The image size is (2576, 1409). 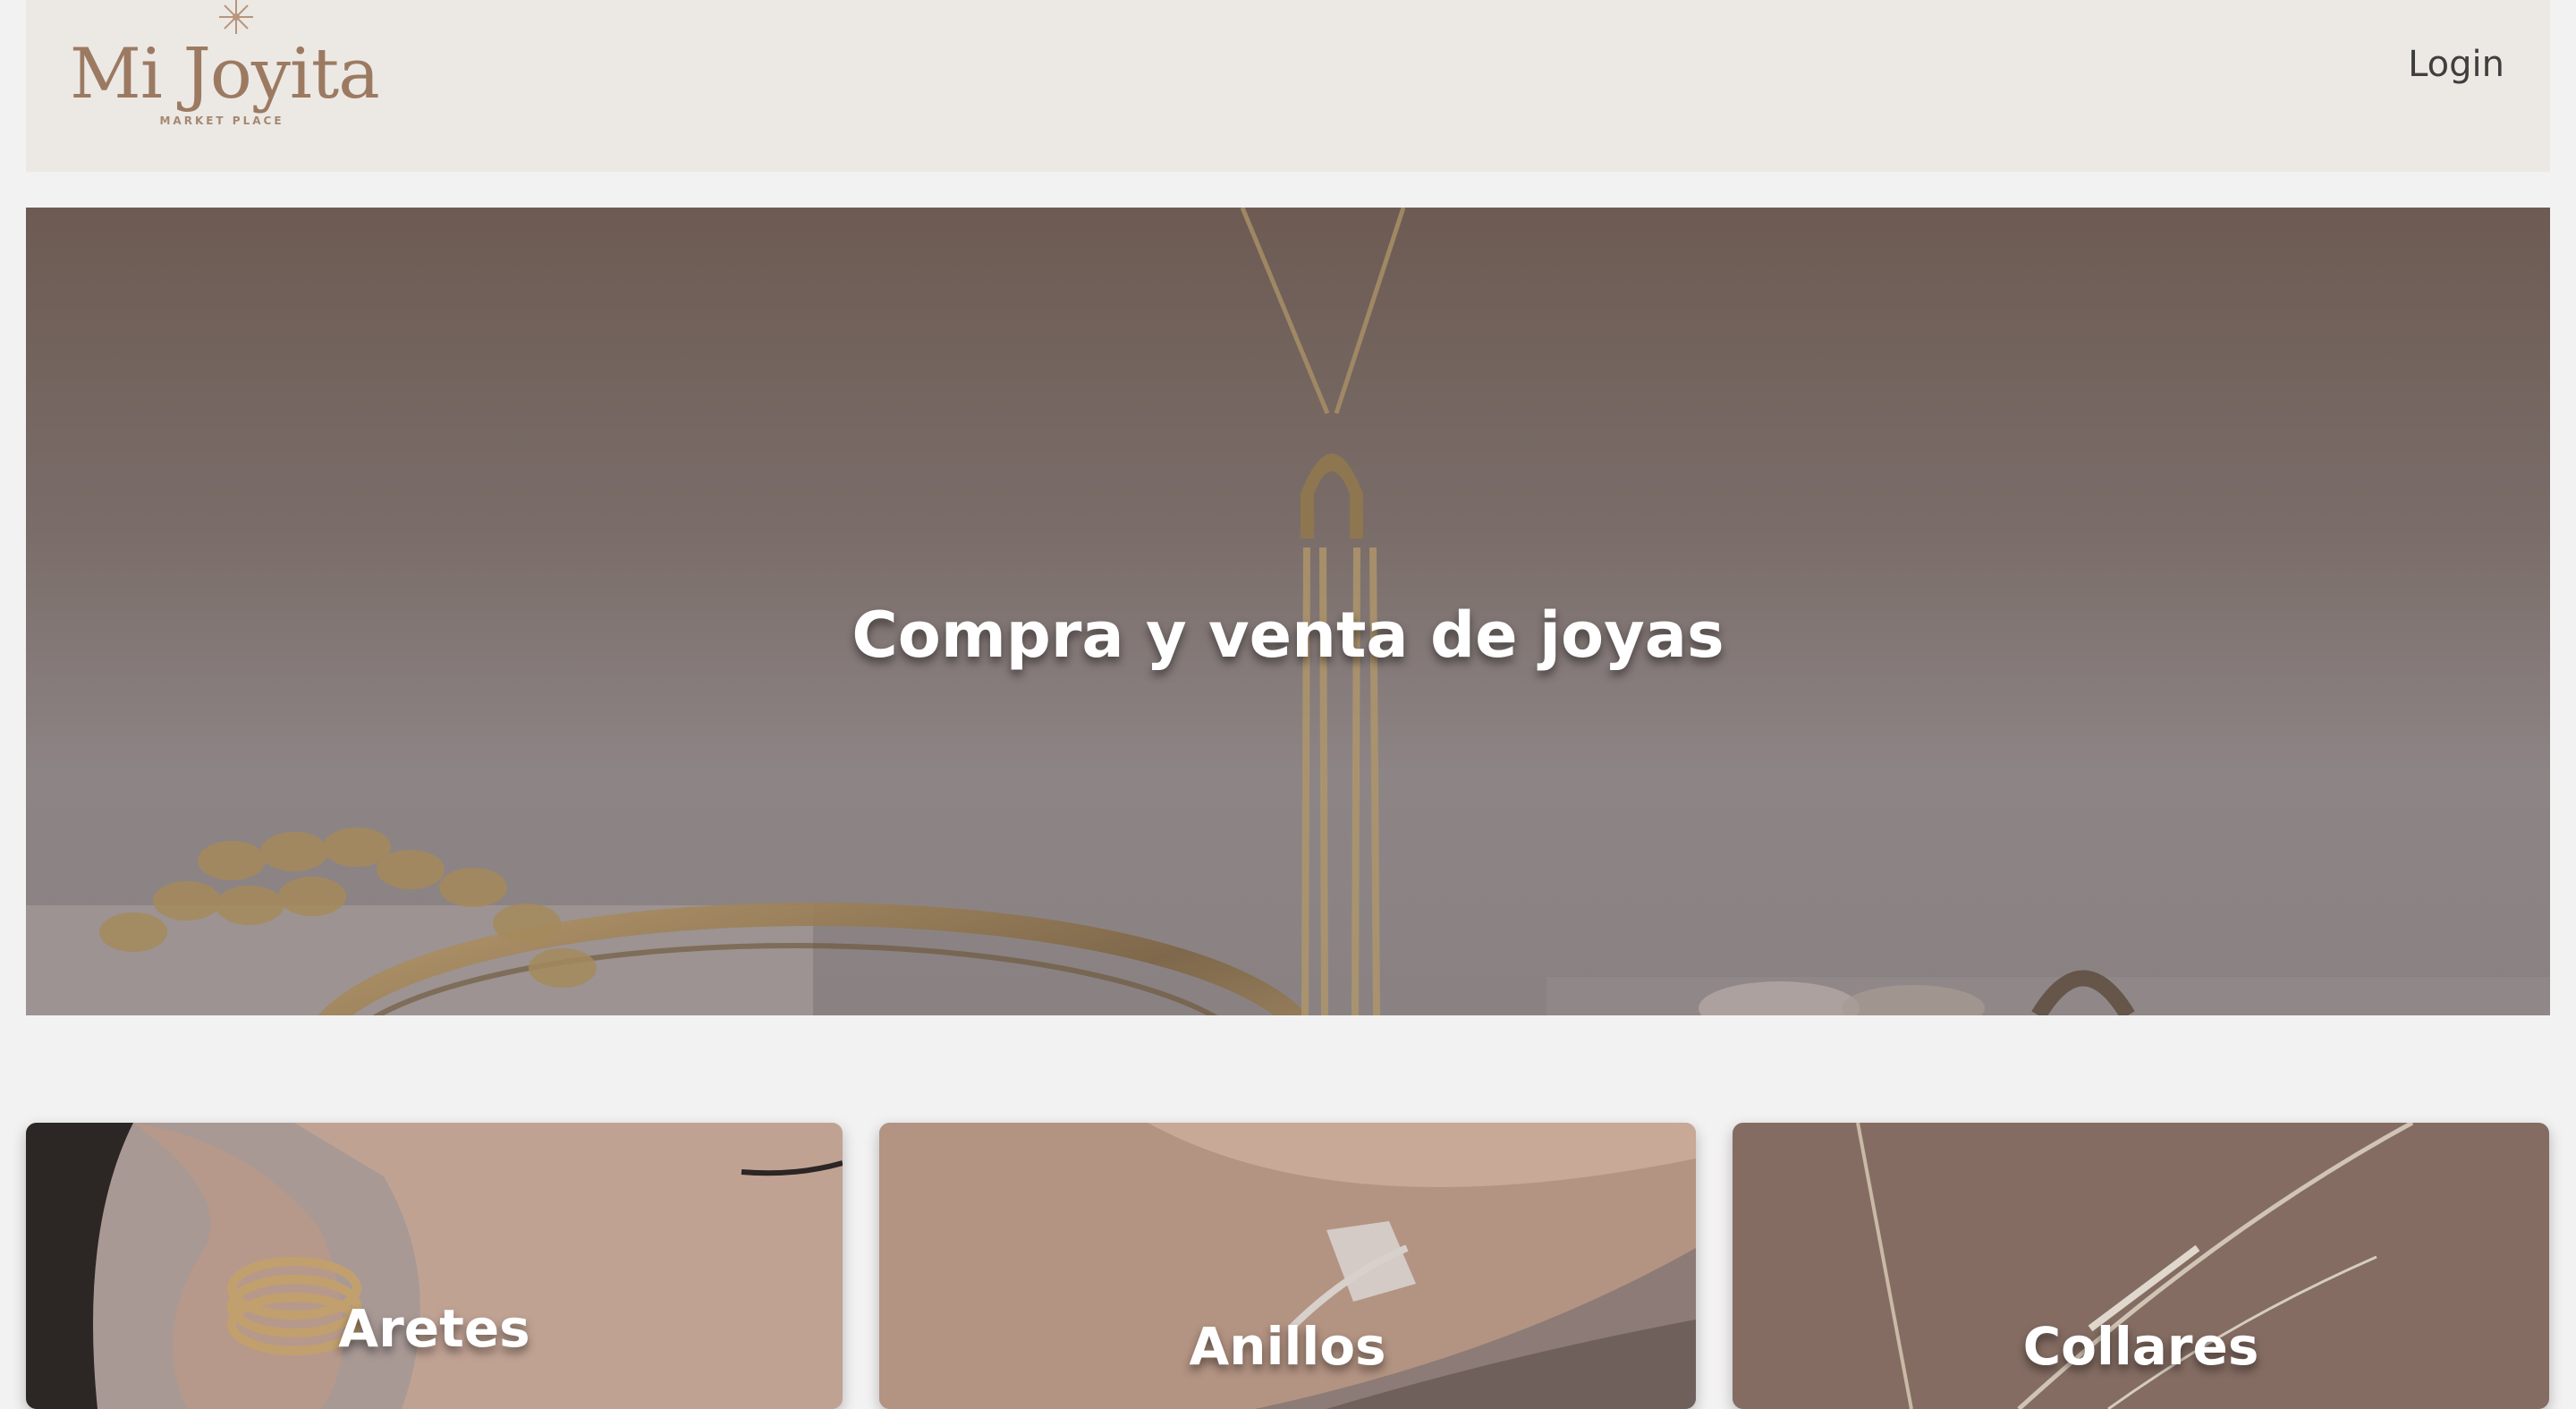 I want to click on hero-title: Compra y venta de joyas, so click(x=1288, y=635).